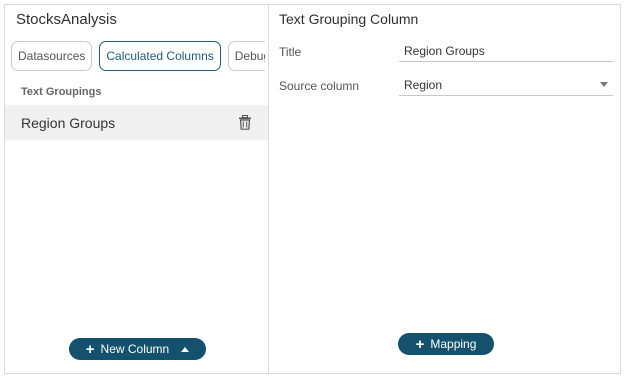 Image resolution: width=624 pixels, height=377 pixels. Describe the element at coordinates (506, 85) in the screenshot. I see `source-column-select: Region` at that location.